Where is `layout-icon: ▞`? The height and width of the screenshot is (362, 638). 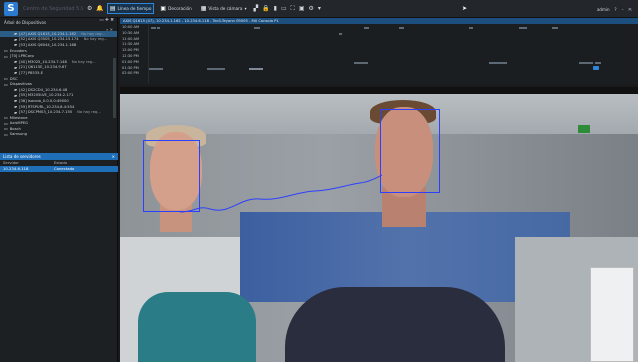
layout-icon: ▞ is located at coordinates (256, 8).